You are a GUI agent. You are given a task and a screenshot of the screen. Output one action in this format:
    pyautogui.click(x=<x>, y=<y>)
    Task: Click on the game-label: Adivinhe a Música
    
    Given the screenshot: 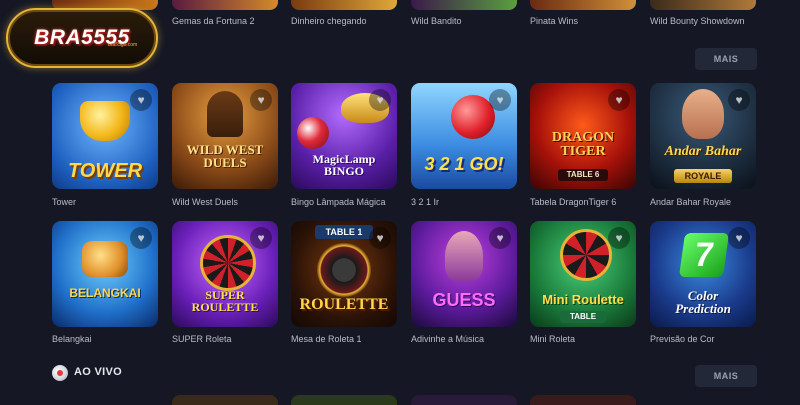 What is the action you would take?
    pyautogui.click(x=448, y=339)
    